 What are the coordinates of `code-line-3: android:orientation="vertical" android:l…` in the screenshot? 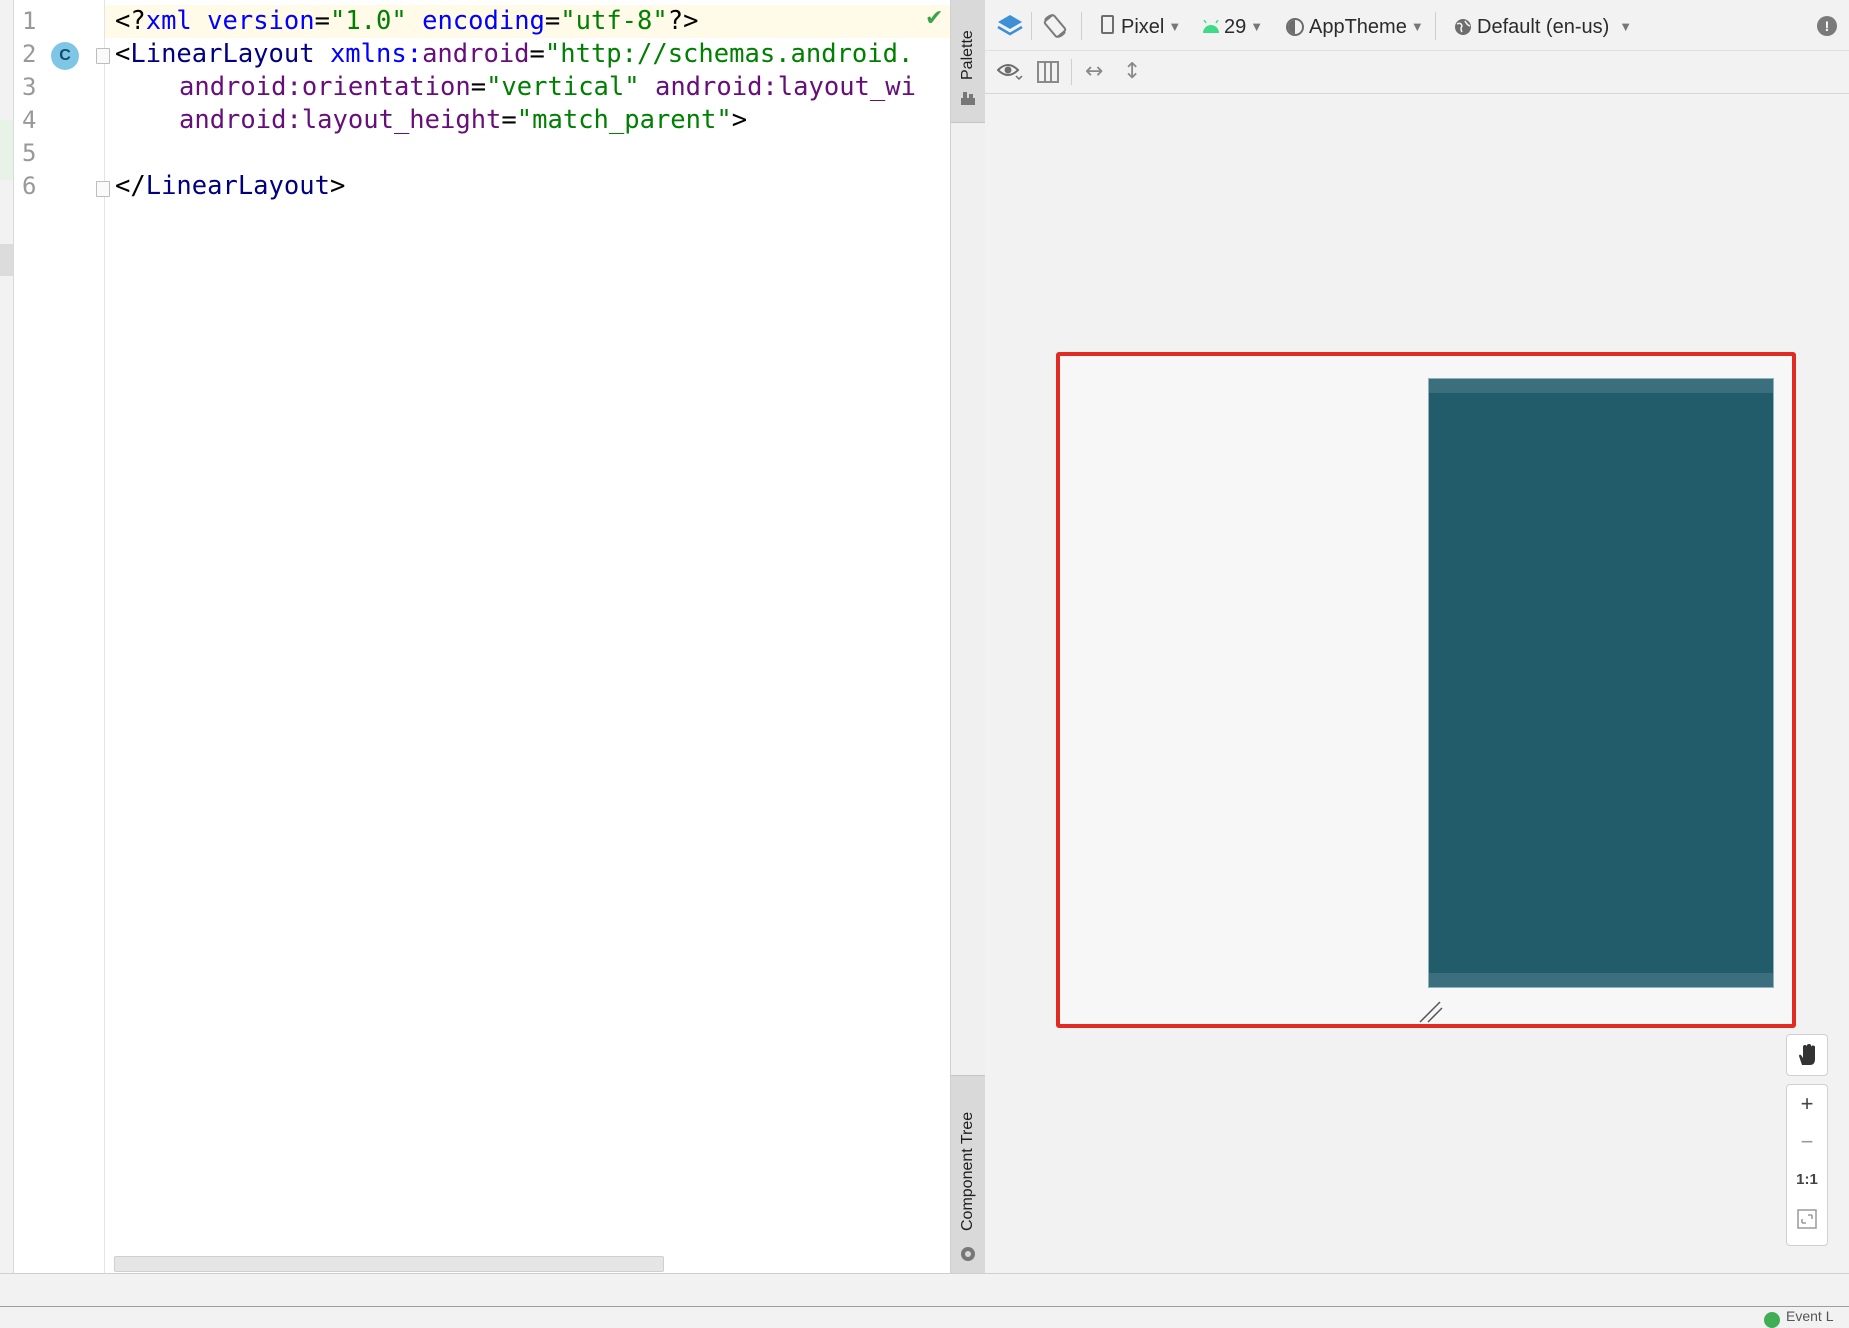 It's located at (547, 87).